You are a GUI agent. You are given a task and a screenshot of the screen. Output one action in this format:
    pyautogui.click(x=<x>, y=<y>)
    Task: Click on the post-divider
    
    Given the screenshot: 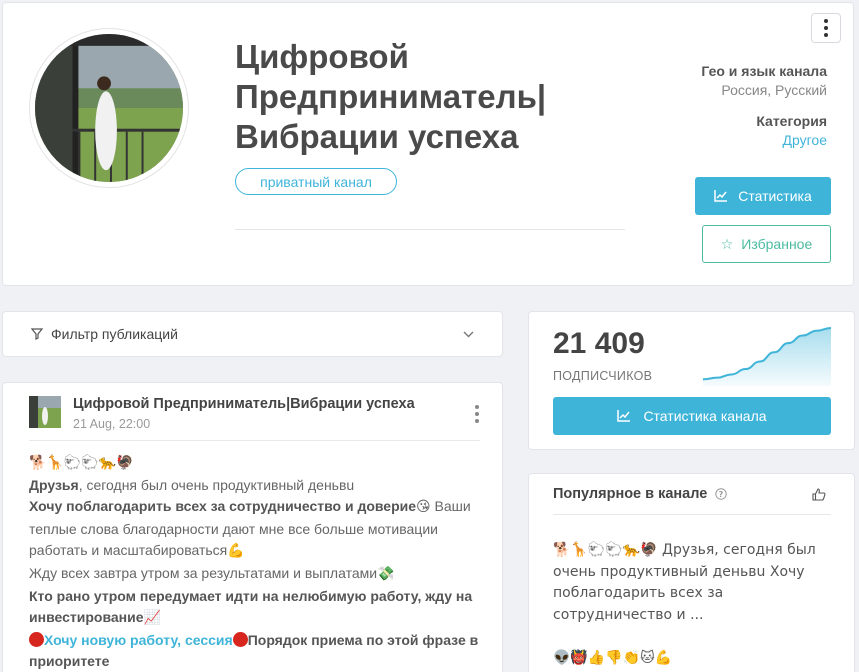 What is the action you would take?
    pyautogui.click(x=254, y=440)
    